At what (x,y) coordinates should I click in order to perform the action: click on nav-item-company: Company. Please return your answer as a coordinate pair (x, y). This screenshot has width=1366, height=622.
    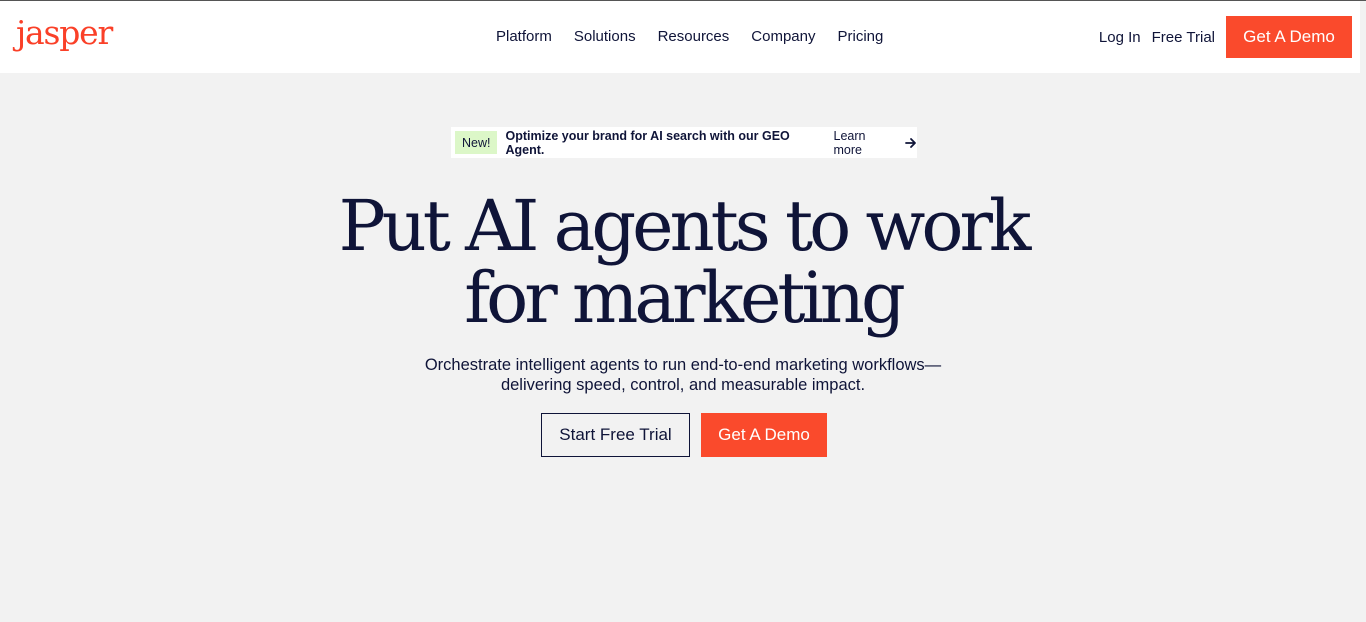
    Looking at the image, I should click on (783, 37).